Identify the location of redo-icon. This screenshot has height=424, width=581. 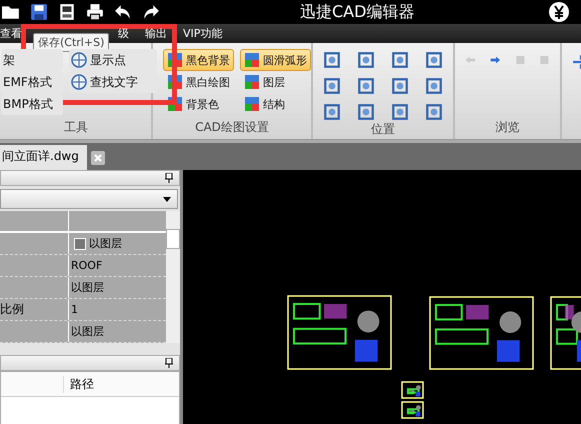
(151, 12).